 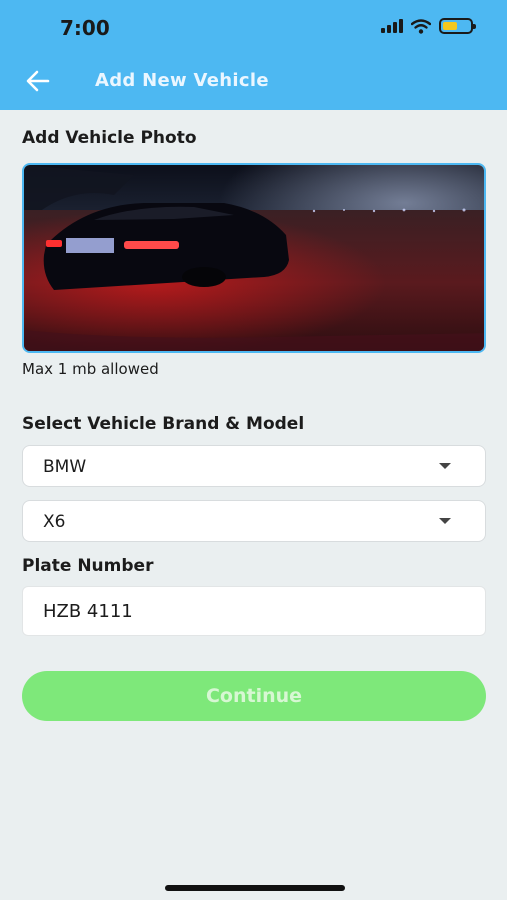 I want to click on app-header: 7:00 Add New Vehicle, so click(x=253, y=55).